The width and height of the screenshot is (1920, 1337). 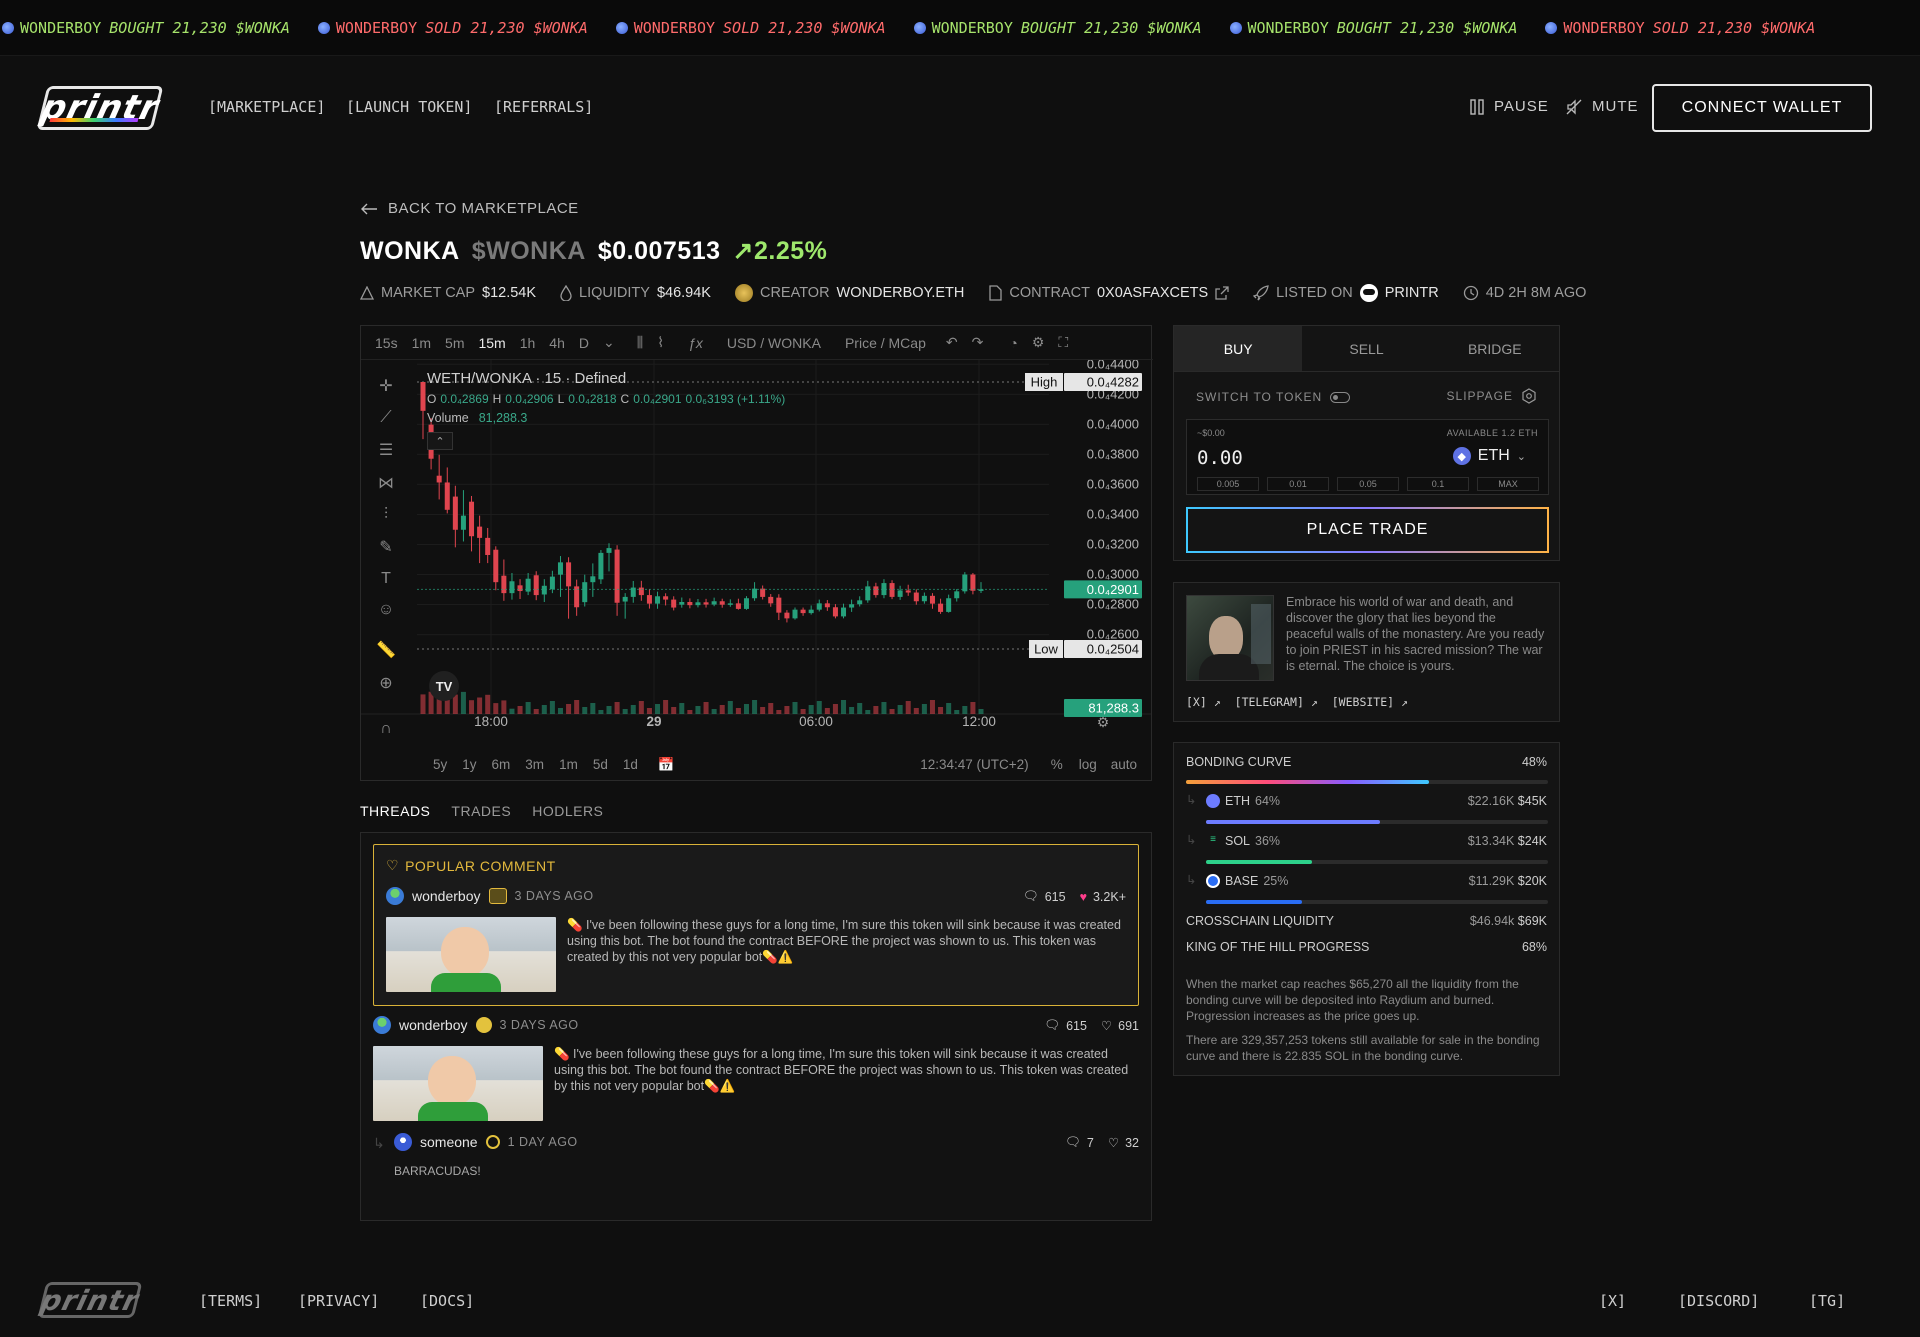 What do you see at coordinates (449, 1142) in the screenshot?
I see `comment-user: someone` at bounding box center [449, 1142].